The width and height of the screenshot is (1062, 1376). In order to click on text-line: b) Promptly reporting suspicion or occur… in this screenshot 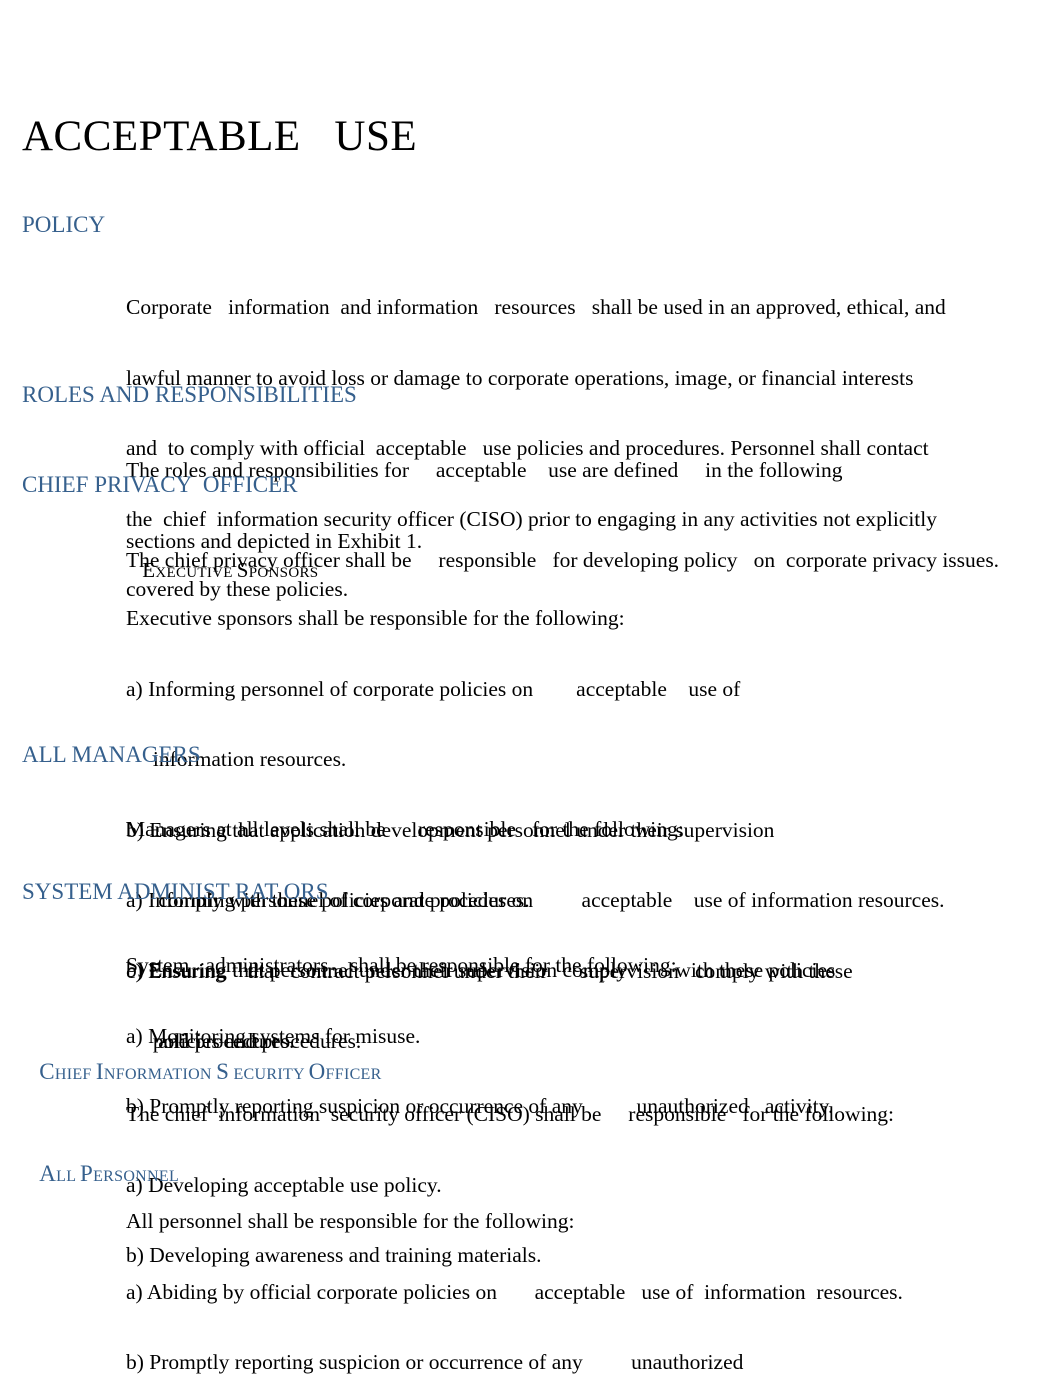, I will do `click(435, 1362)`.